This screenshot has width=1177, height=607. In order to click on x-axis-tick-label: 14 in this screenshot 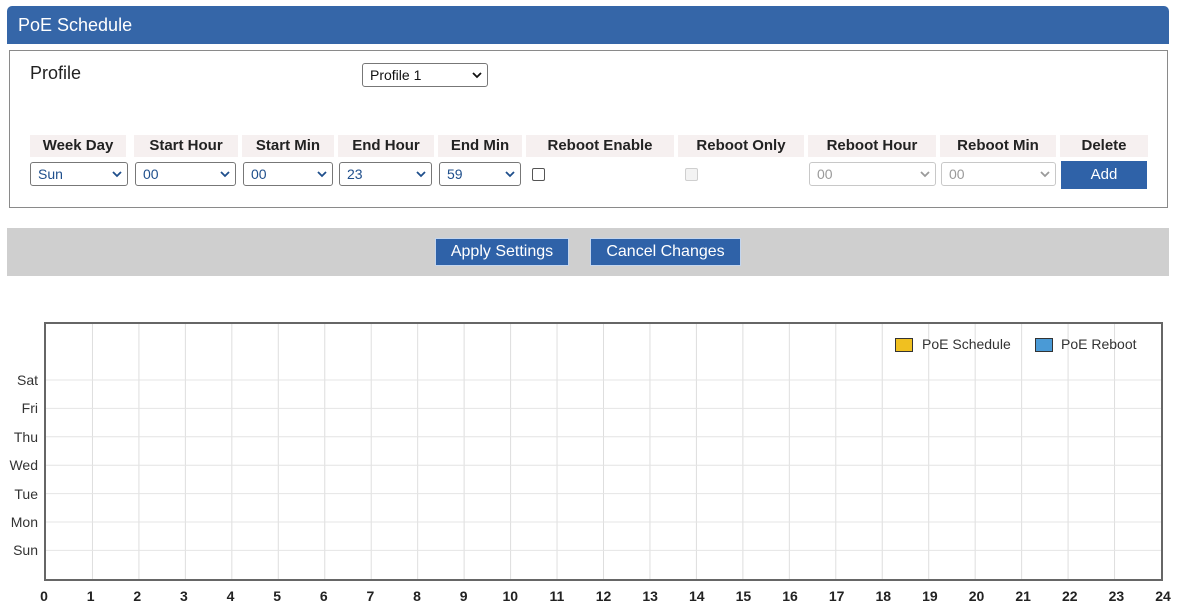, I will do `click(696, 596)`.